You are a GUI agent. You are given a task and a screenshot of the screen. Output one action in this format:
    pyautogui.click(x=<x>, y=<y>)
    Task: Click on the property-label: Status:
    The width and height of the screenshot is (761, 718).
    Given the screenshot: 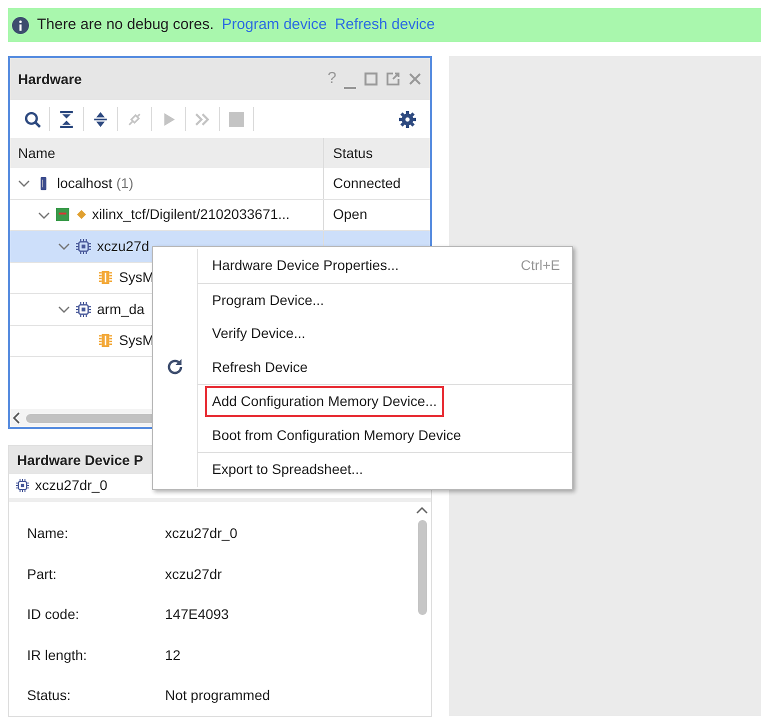 What is the action you would take?
    pyautogui.click(x=49, y=696)
    